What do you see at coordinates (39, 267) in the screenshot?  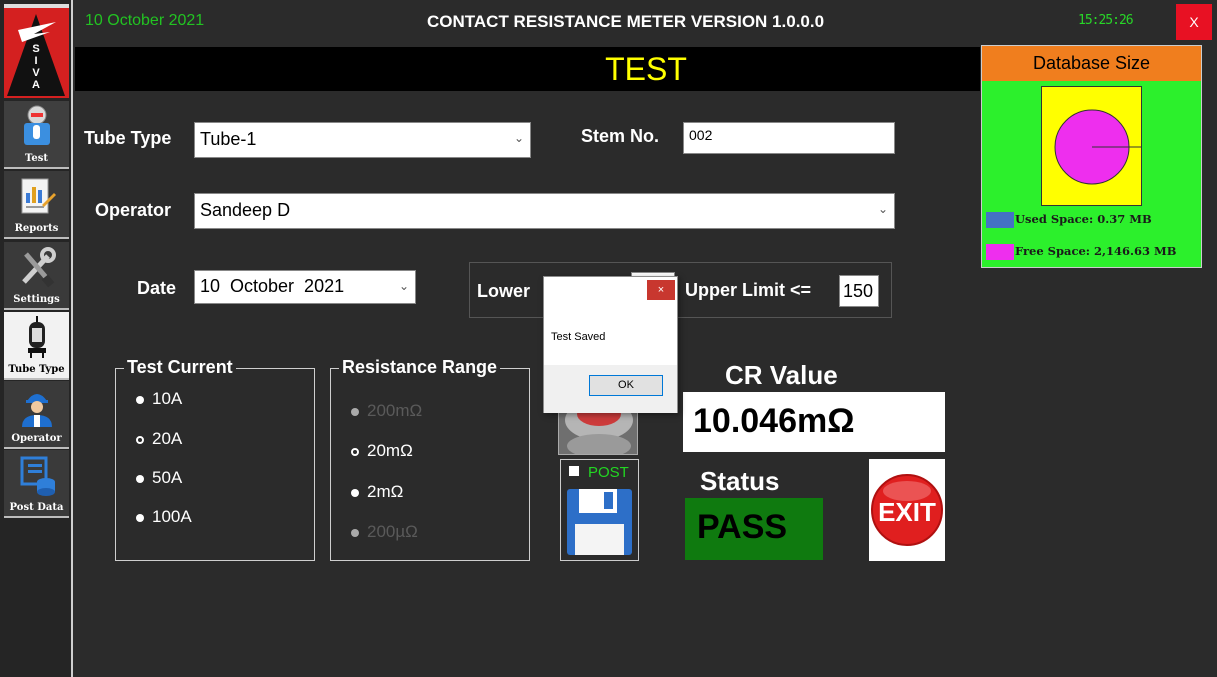 I see `settings-tools-icon` at bounding box center [39, 267].